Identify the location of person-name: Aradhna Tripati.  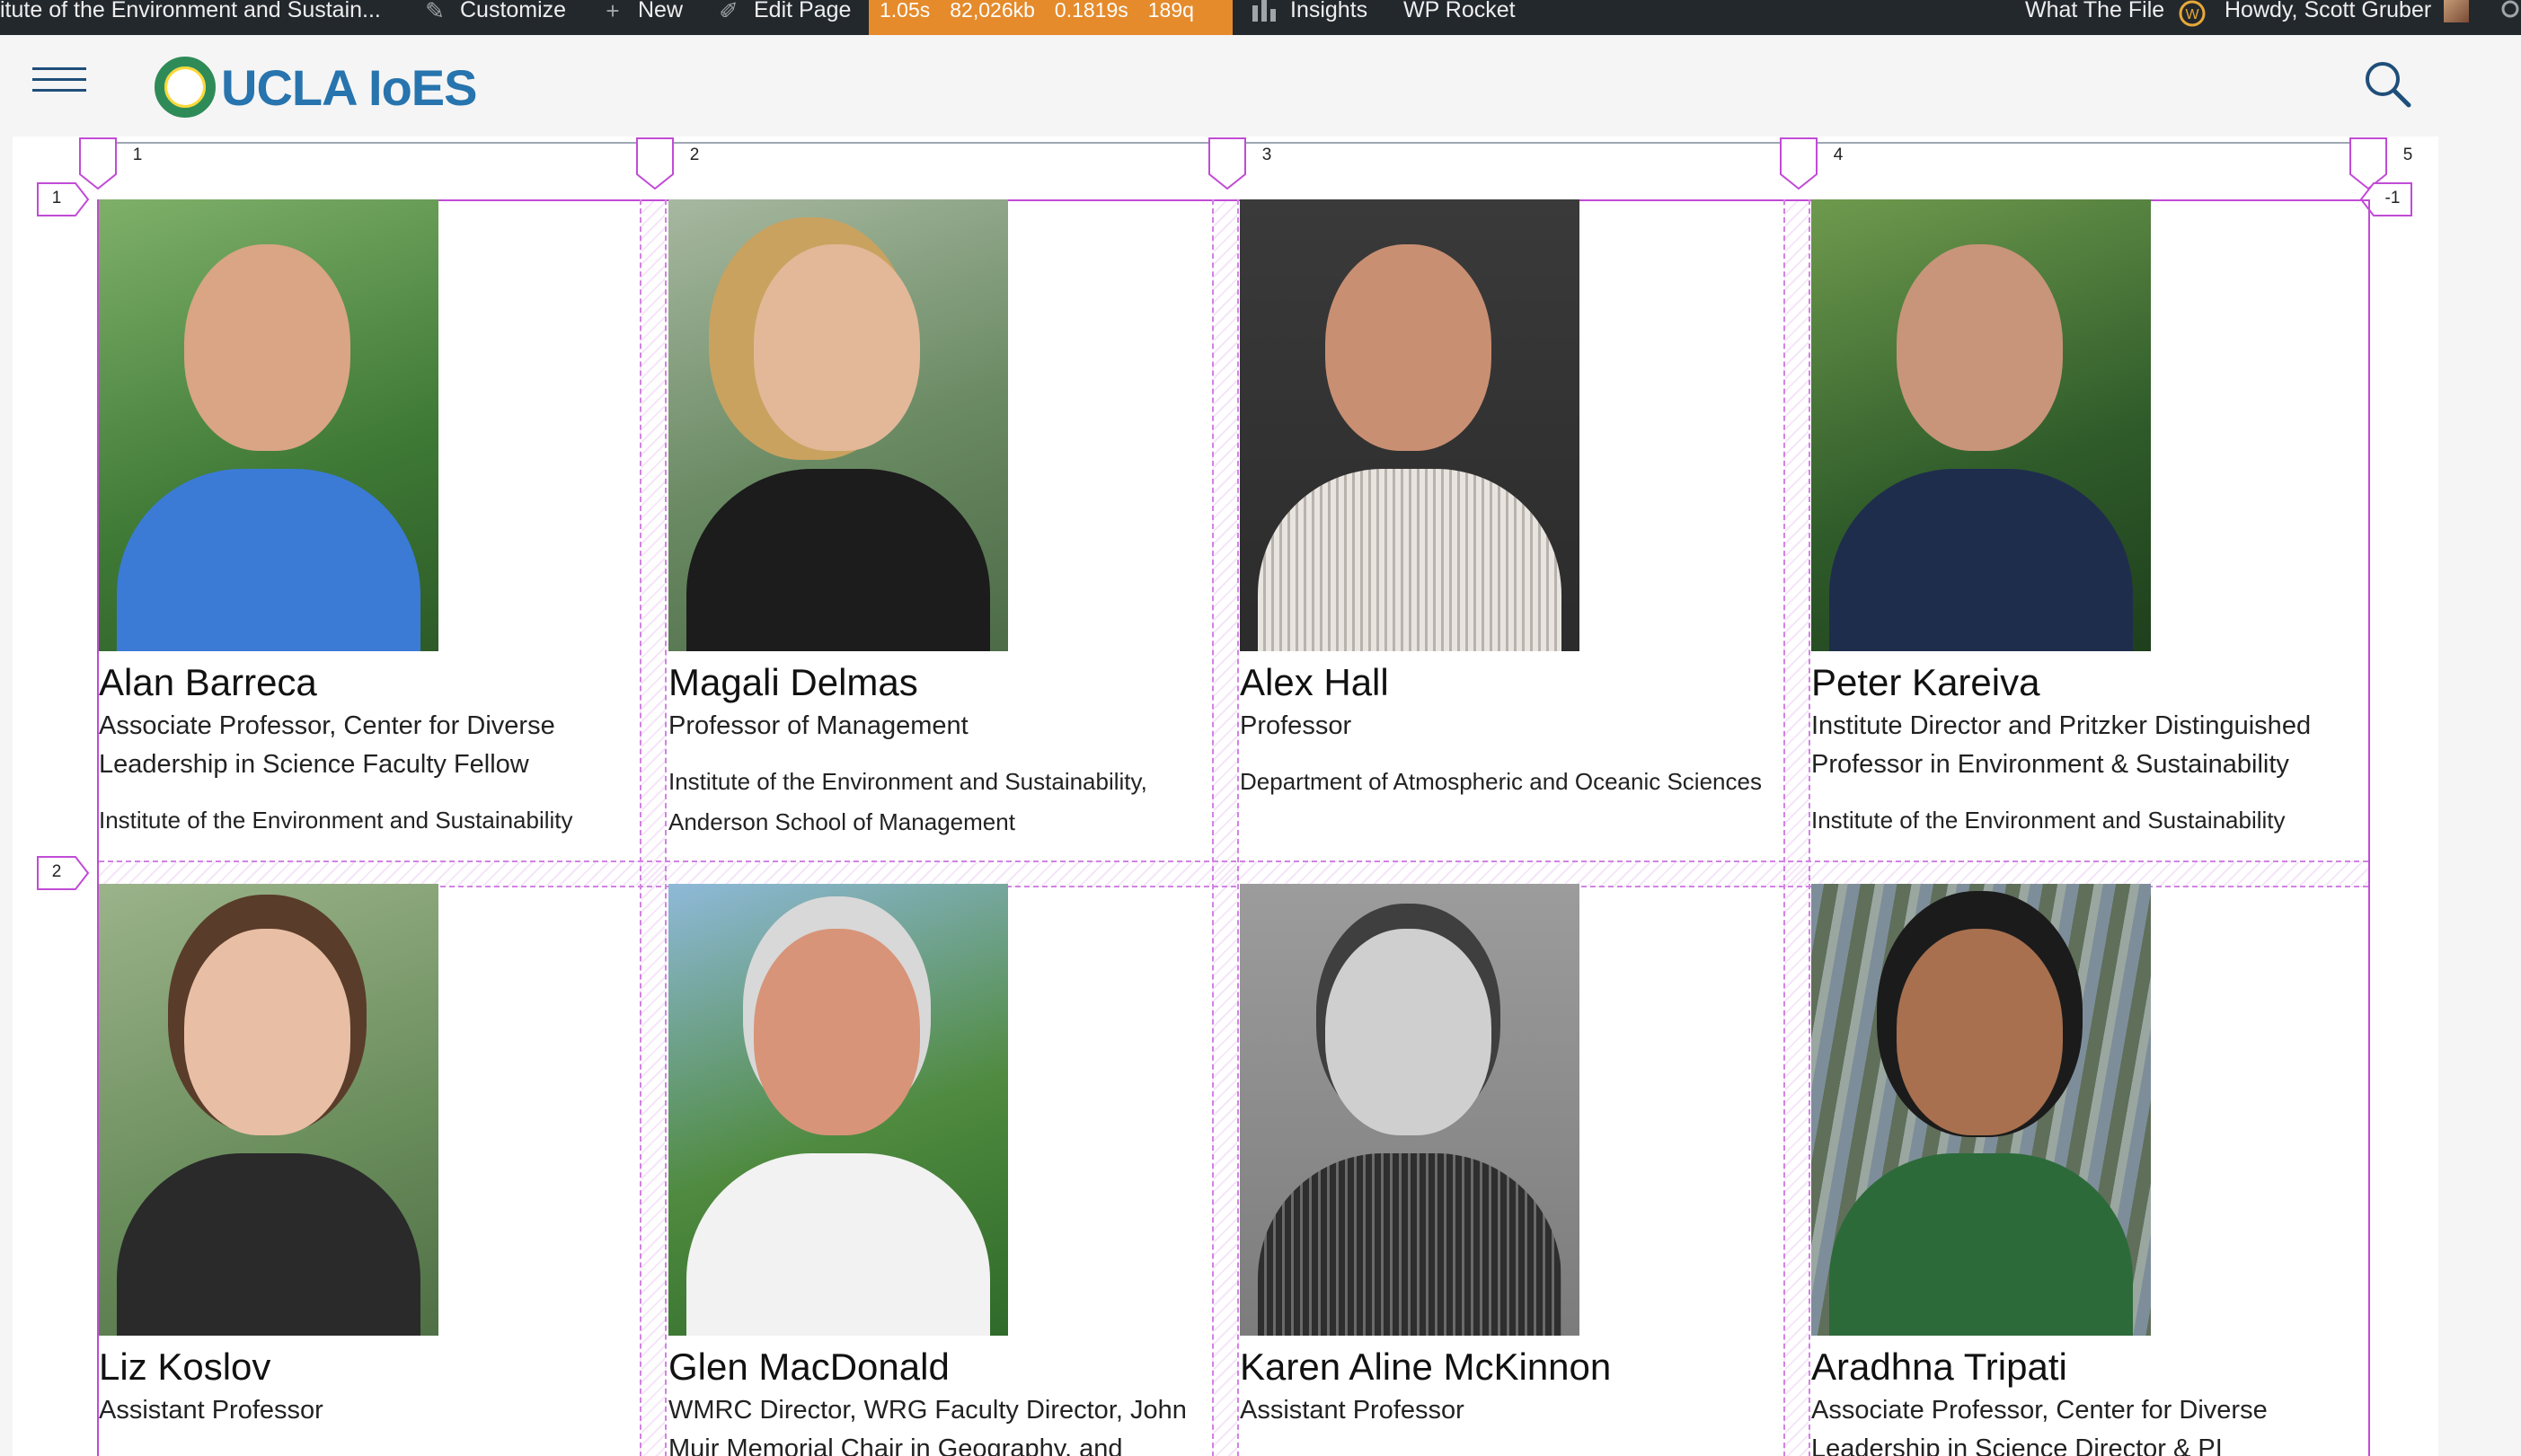
(2080, 1367).